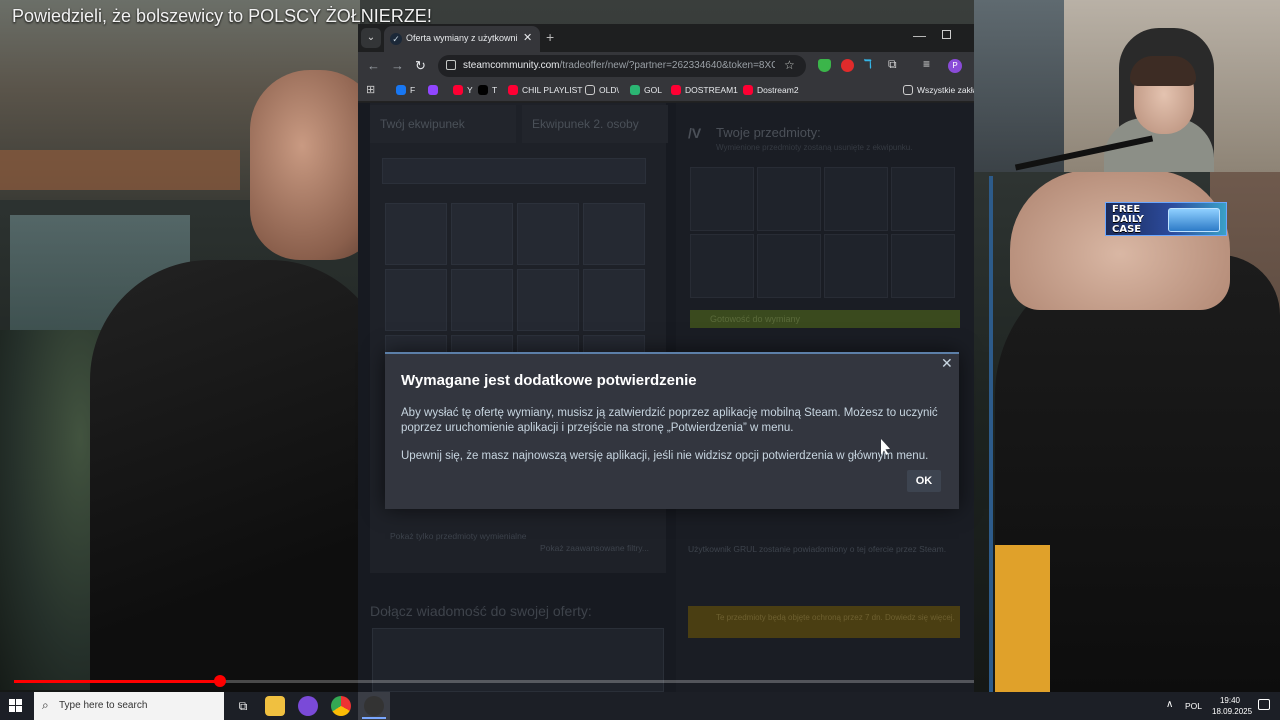 The width and height of the screenshot is (1280, 720). I want to click on tab-trade-offer: ✓ Oferta wymiany z użytkownikiem ✕, so click(462, 39).